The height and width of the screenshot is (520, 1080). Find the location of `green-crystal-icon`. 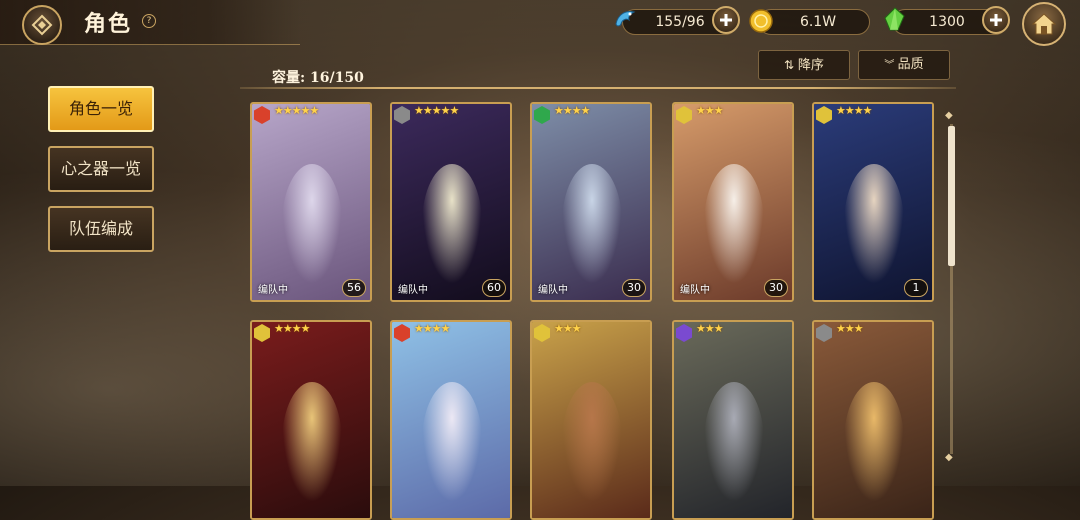

green-crystal-icon is located at coordinates (894, 19).